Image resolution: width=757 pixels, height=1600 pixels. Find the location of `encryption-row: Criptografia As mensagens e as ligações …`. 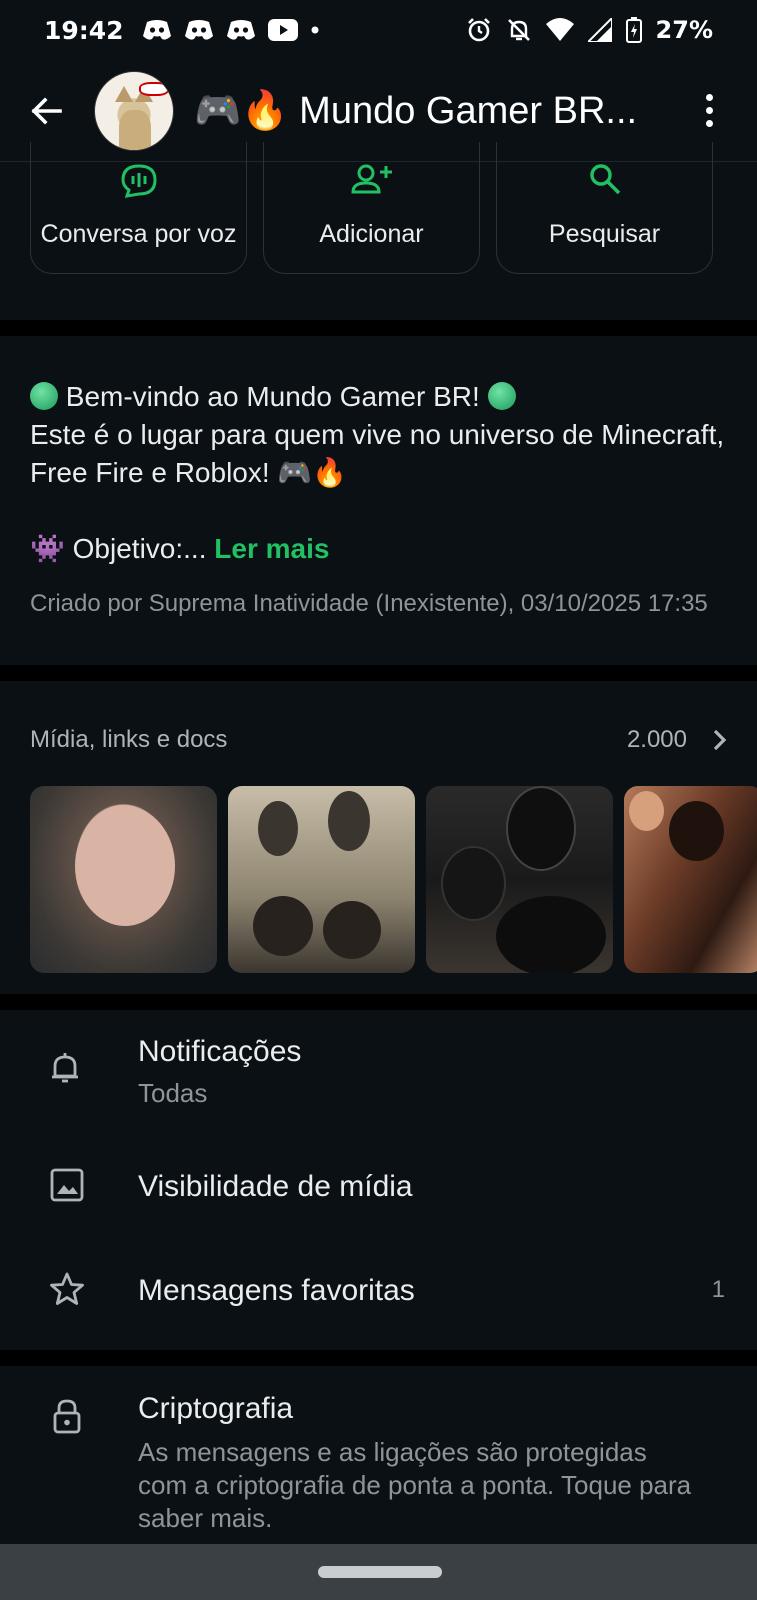

encryption-row: Criptografia As mensagens e as ligações … is located at coordinates (378, 1456).